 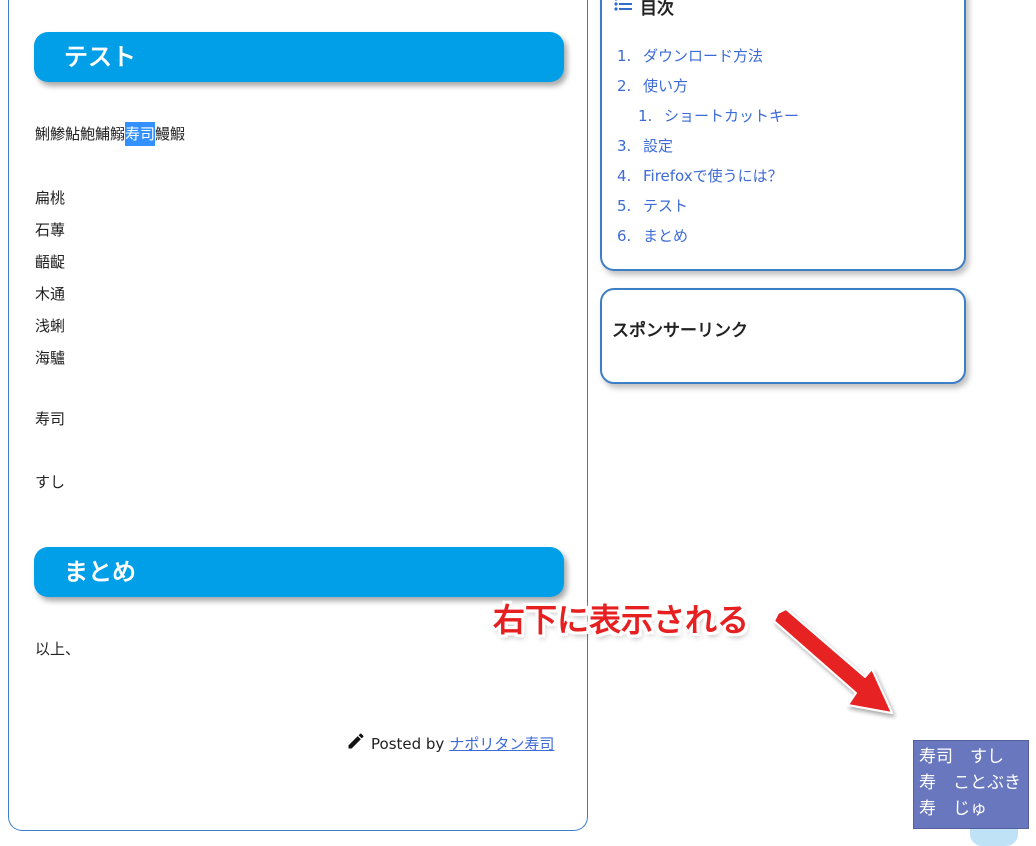 What do you see at coordinates (50, 419) in the screenshot?
I see `sushi-kanji-text: 寿司` at bounding box center [50, 419].